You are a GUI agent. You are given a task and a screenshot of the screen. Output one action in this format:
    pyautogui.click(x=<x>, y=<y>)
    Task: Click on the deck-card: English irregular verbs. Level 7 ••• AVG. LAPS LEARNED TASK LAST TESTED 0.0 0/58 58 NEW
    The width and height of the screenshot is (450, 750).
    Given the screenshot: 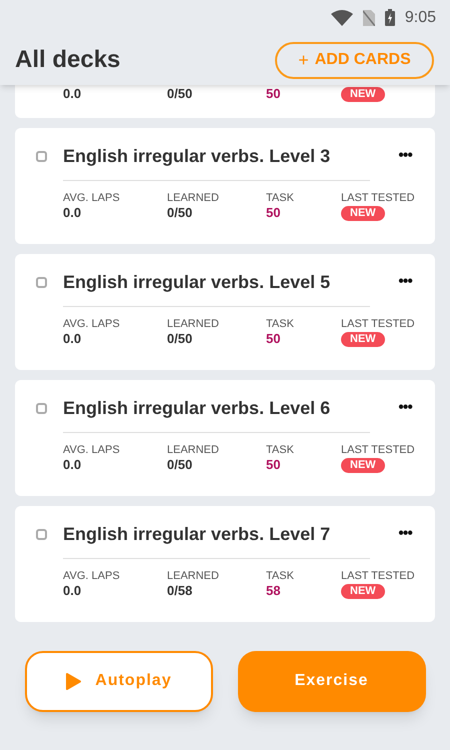 What is the action you would take?
    pyautogui.click(x=225, y=564)
    